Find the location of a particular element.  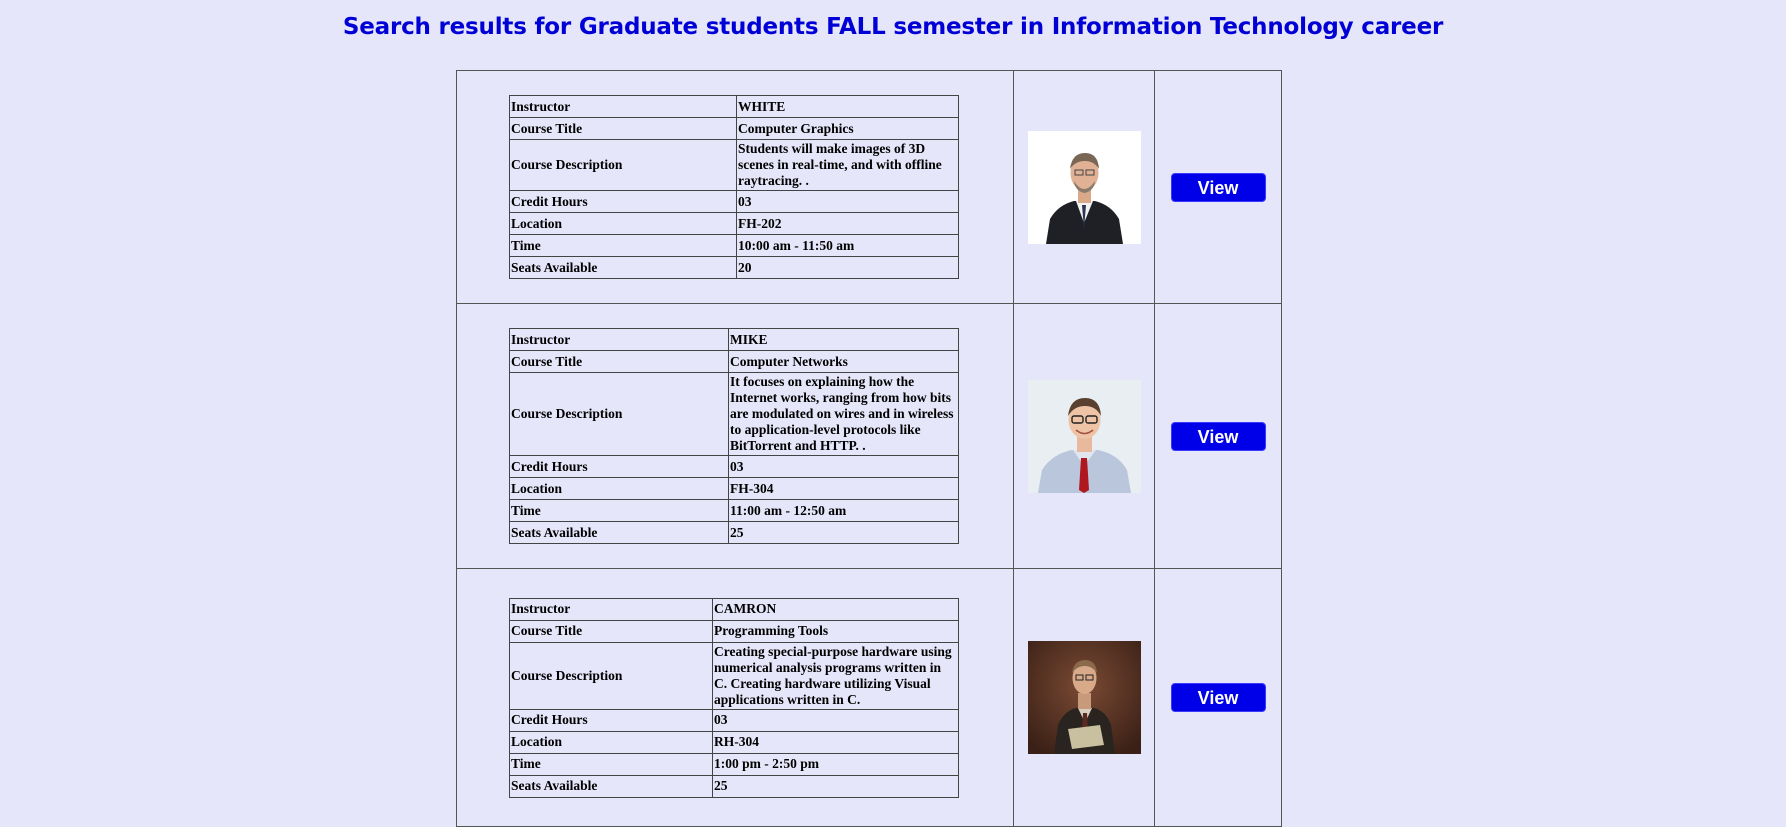

info-row-course-title: Course Title Computer Networks is located at coordinates (734, 361).